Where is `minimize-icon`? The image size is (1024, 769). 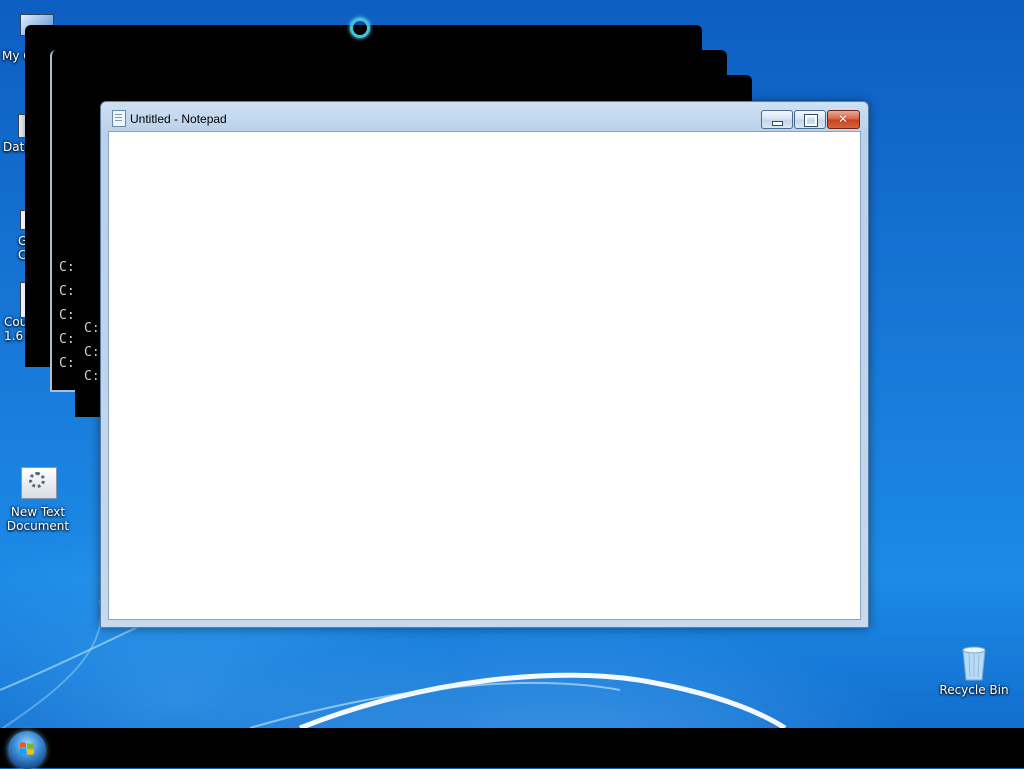
minimize-icon is located at coordinates (777, 123).